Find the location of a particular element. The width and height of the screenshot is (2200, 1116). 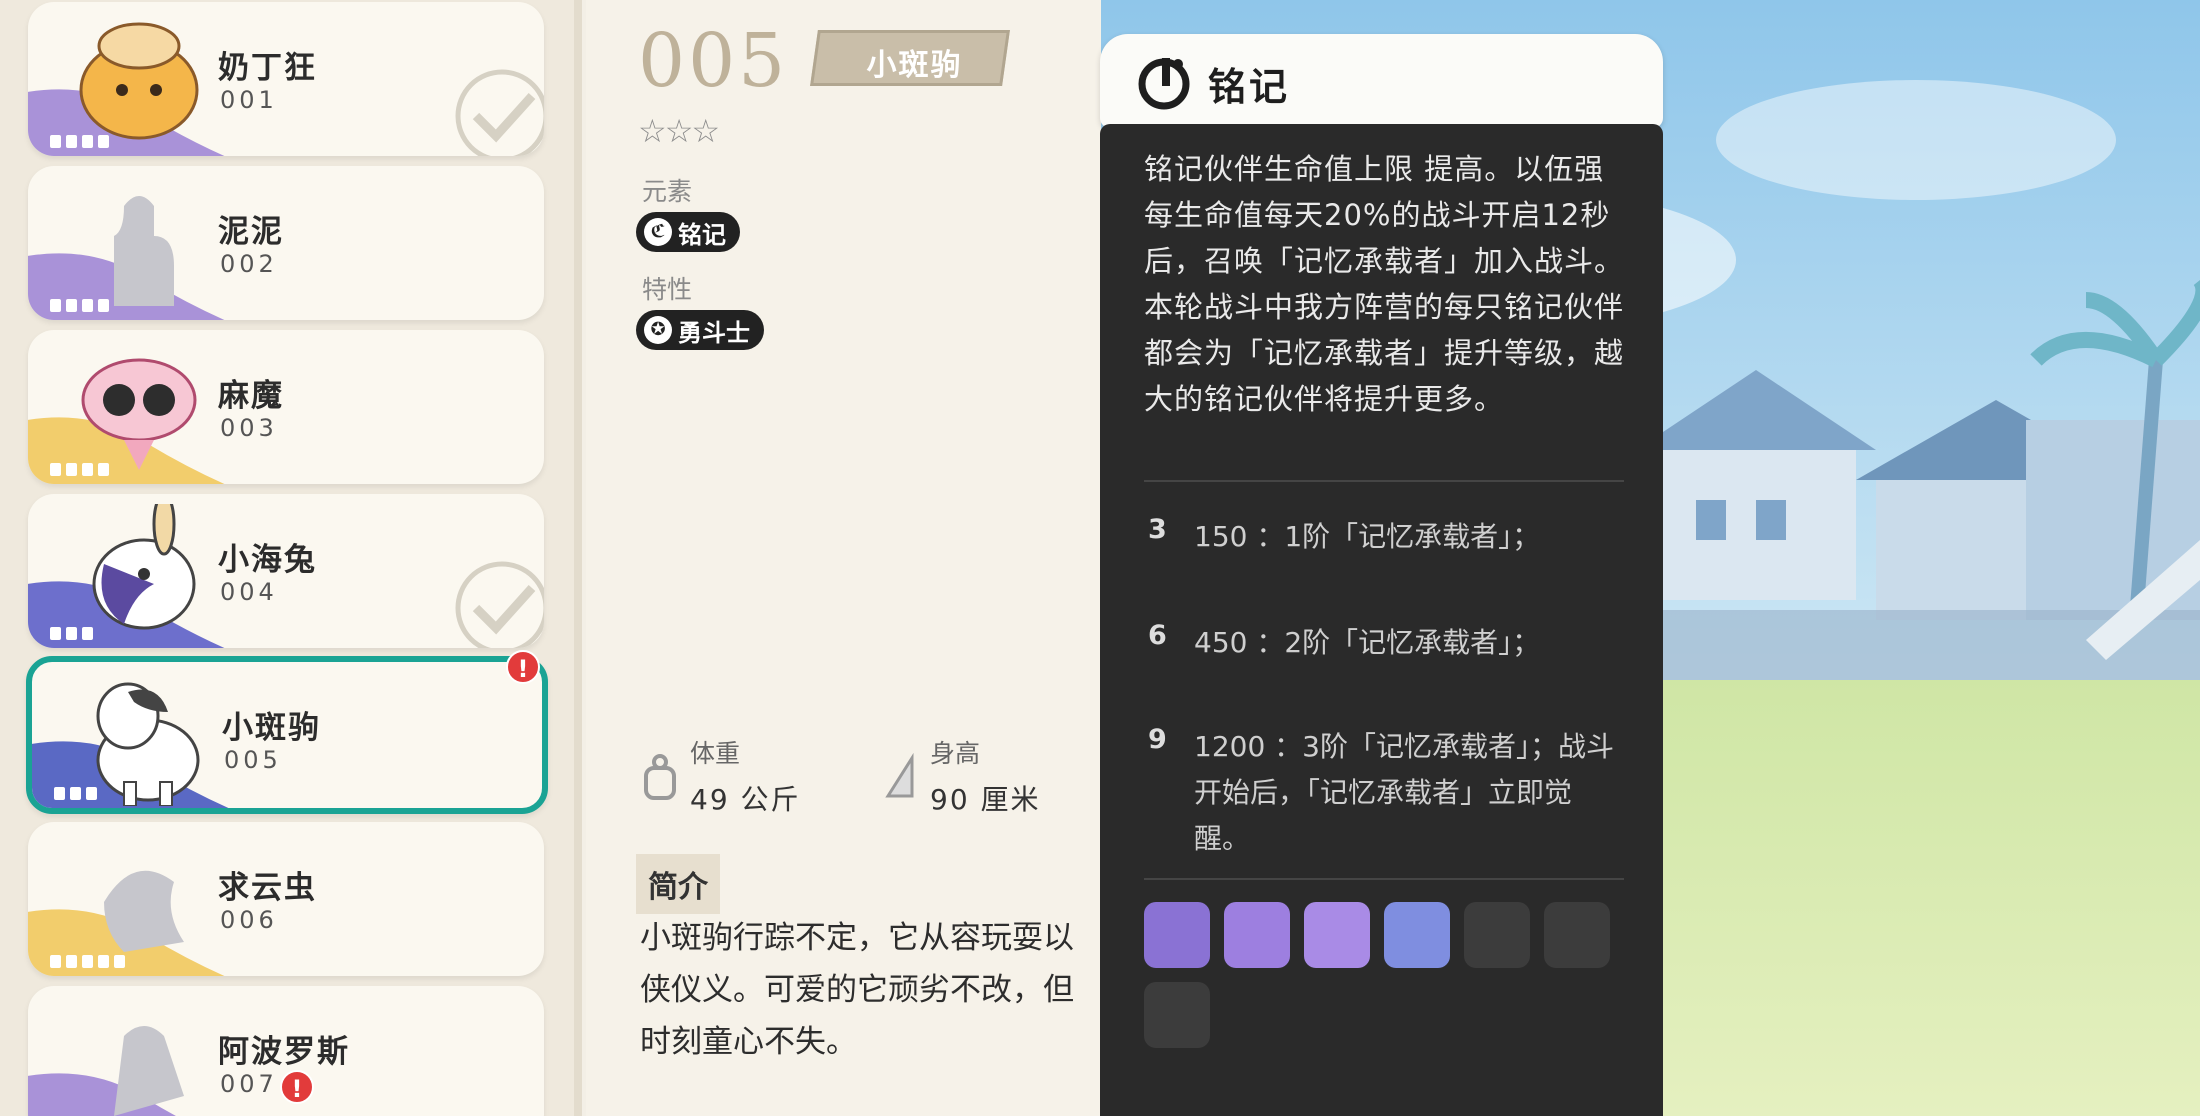

pet-card-005-selected: 小斑驹 005 is located at coordinates (287, 735).